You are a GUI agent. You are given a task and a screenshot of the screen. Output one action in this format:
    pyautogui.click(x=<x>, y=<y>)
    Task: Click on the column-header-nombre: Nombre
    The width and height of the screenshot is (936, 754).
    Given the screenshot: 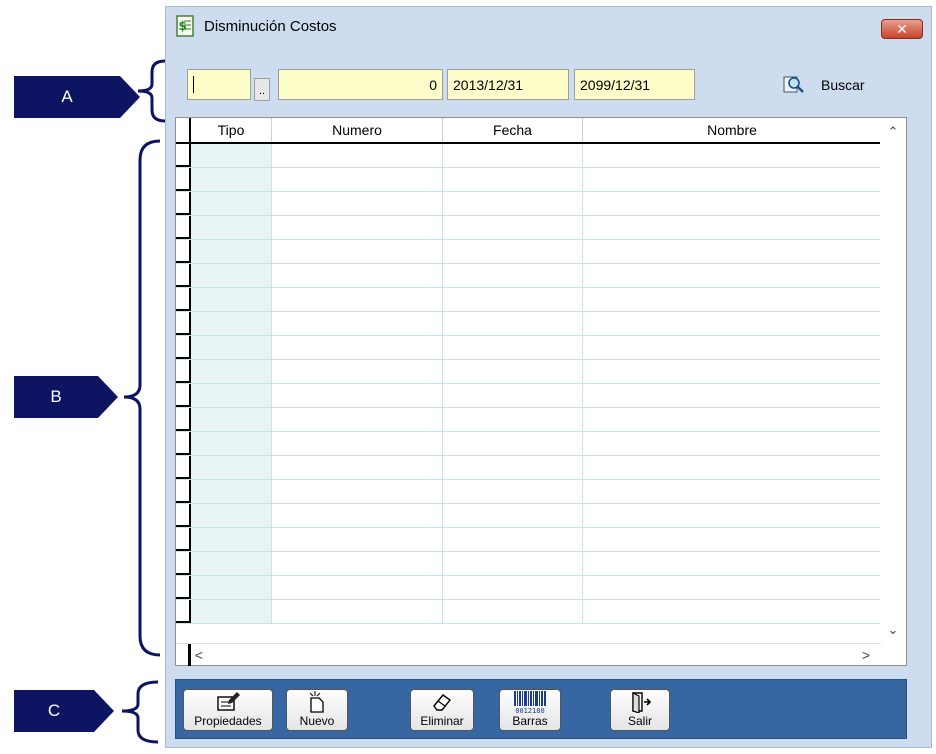 What is the action you would take?
    pyautogui.click(x=732, y=130)
    